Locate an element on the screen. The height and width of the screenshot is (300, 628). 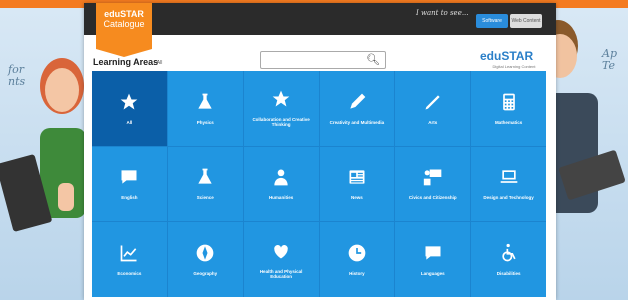
tile-languages: Languages is located at coordinates (433, 259).